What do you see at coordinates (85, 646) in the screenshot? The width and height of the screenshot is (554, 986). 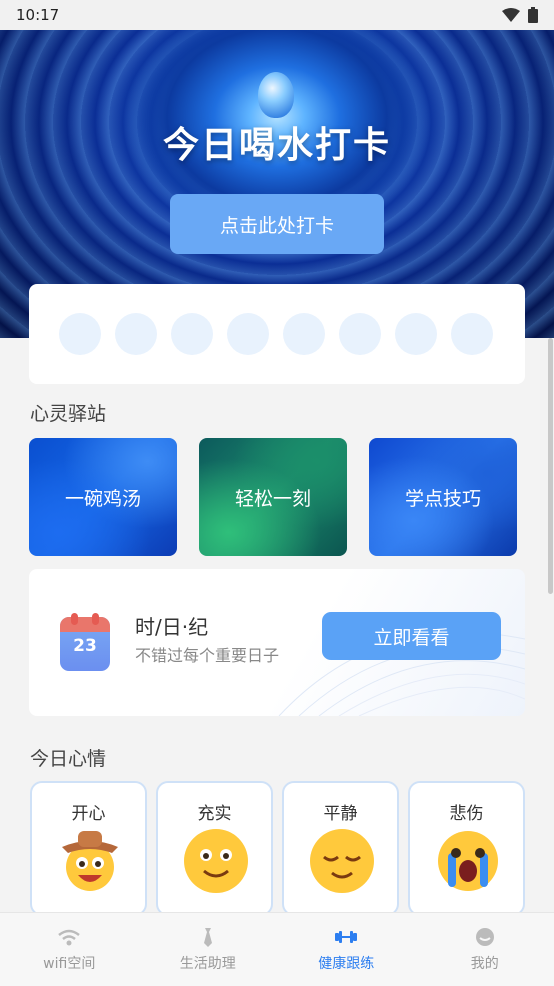 I see `calendar-day: 23` at bounding box center [85, 646].